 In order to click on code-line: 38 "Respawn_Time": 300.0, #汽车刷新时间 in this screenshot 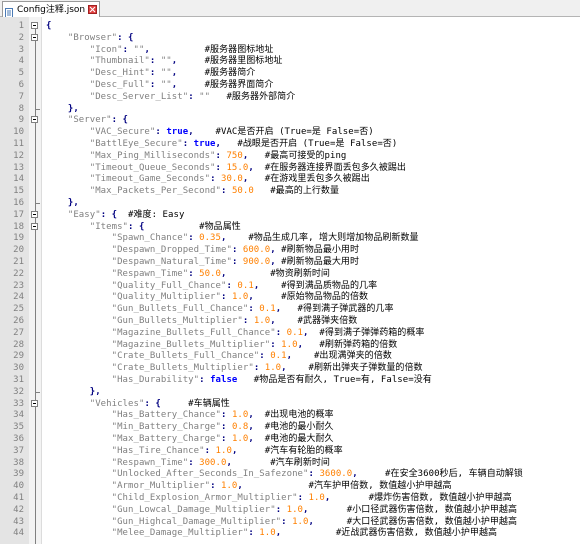, I will do `click(290, 463)`.